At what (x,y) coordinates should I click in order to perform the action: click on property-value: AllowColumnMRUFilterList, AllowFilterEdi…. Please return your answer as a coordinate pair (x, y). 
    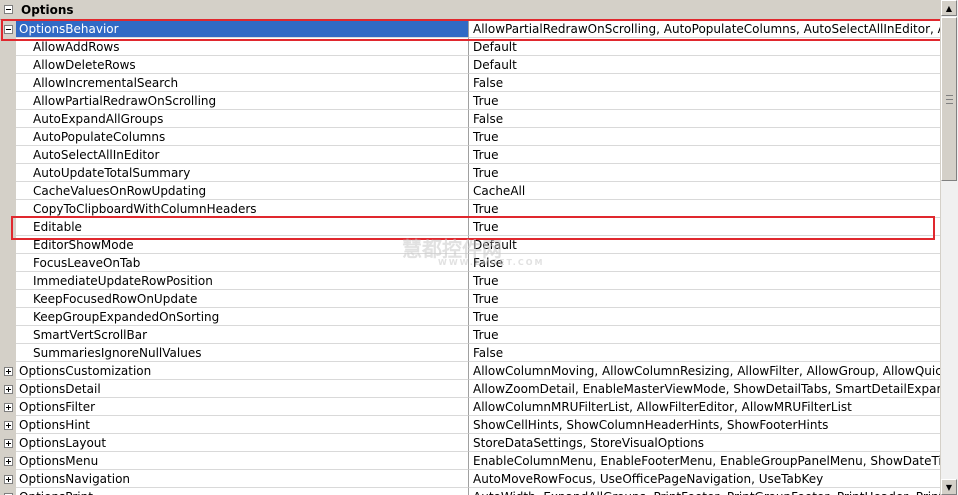
    Looking at the image, I should click on (705, 407).